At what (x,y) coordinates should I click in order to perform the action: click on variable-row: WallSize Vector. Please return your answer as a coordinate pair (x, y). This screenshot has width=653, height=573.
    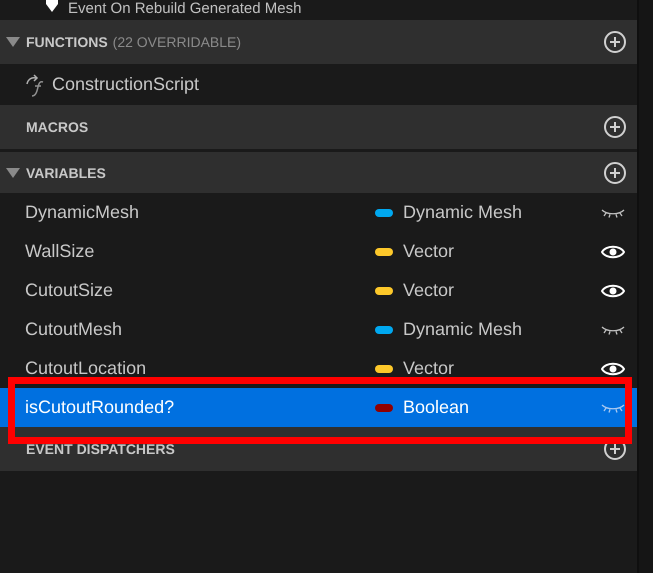
    Looking at the image, I should click on (318, 251).